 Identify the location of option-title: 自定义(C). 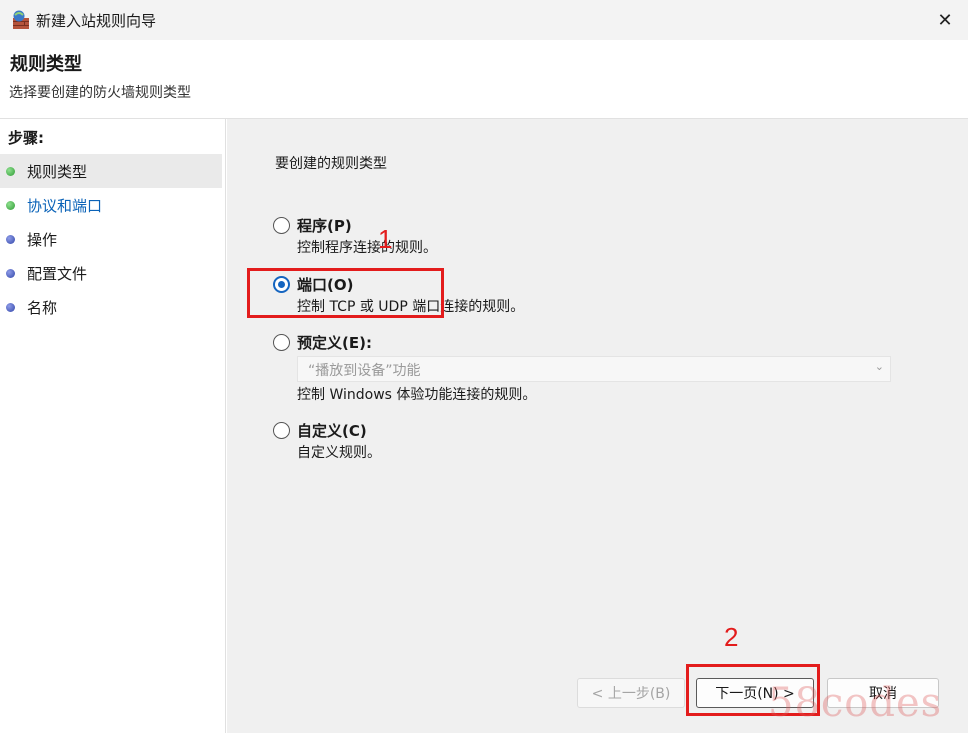
(332, 431).